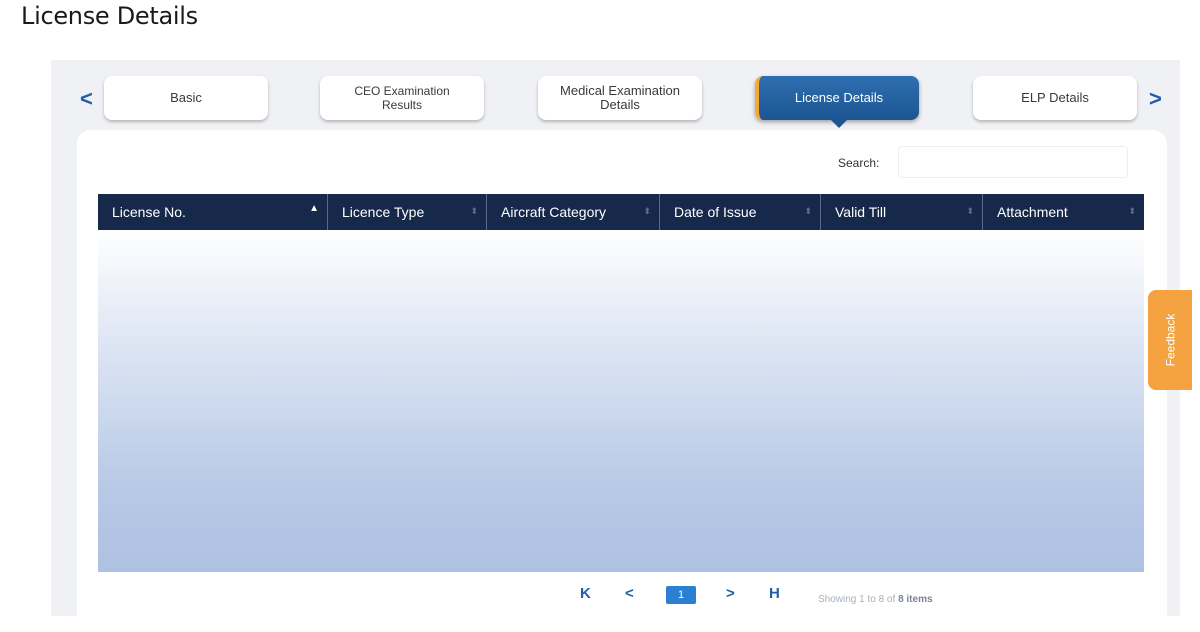 The width and height of the screenshot is (1200, 632). I want to click on tab-ceo-label-line2: Results, so click(401, 105).